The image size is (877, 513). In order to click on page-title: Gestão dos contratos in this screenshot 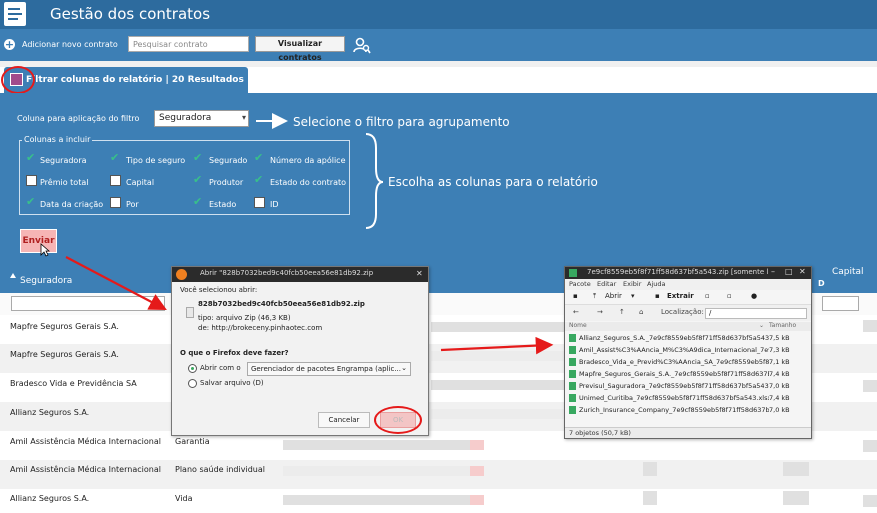, I will do `click(130, 14)`.